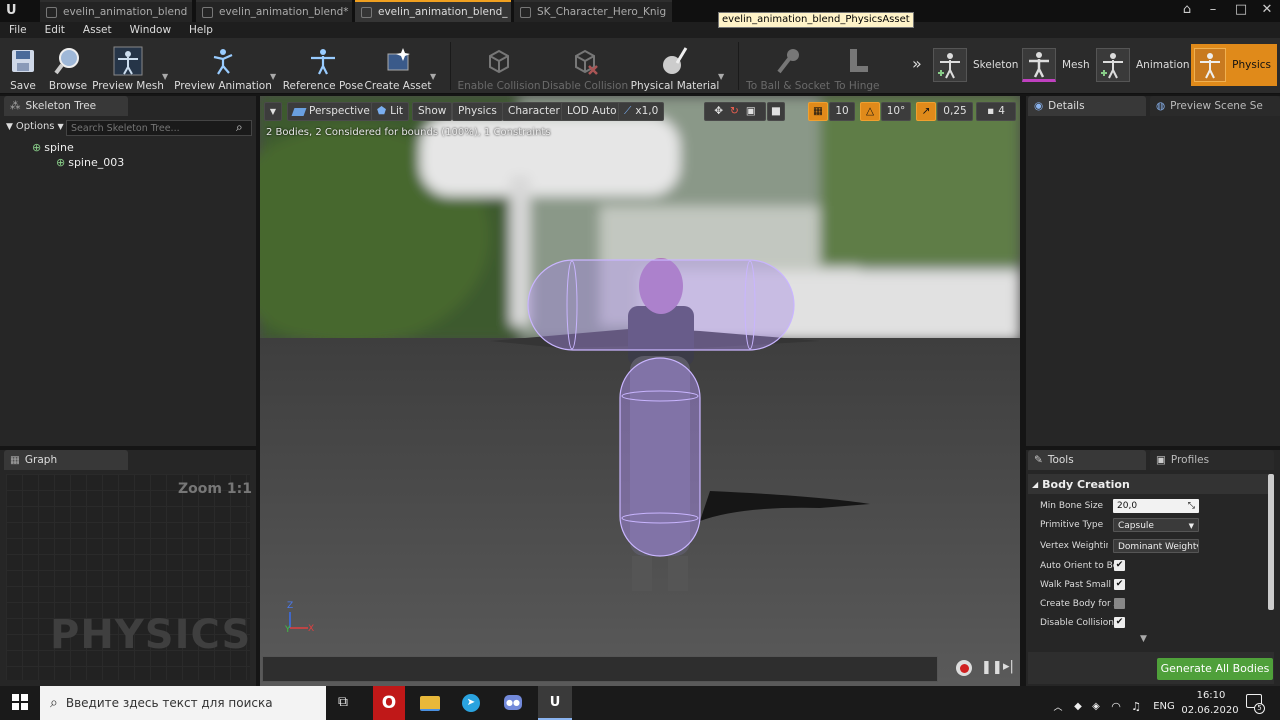 Image resolution: width=1280 pixels, height=720 pixels. What do you see at coordinates (433, 11) in the screenshot?
I see `tab-physics-asset: evelin_animation_blend_` at bounding box center [433, 11].